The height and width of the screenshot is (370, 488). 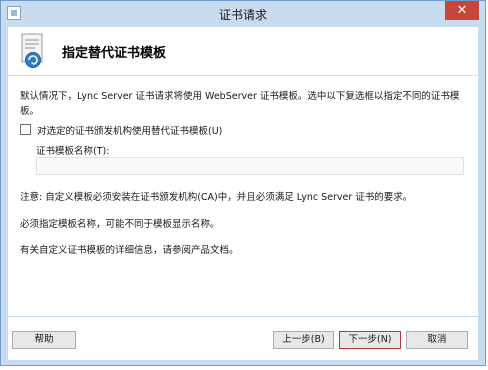 I want to click on template-name-note: 必须指定模板名称，可能不同于模板显示名称。, so click(x=120, y=224).